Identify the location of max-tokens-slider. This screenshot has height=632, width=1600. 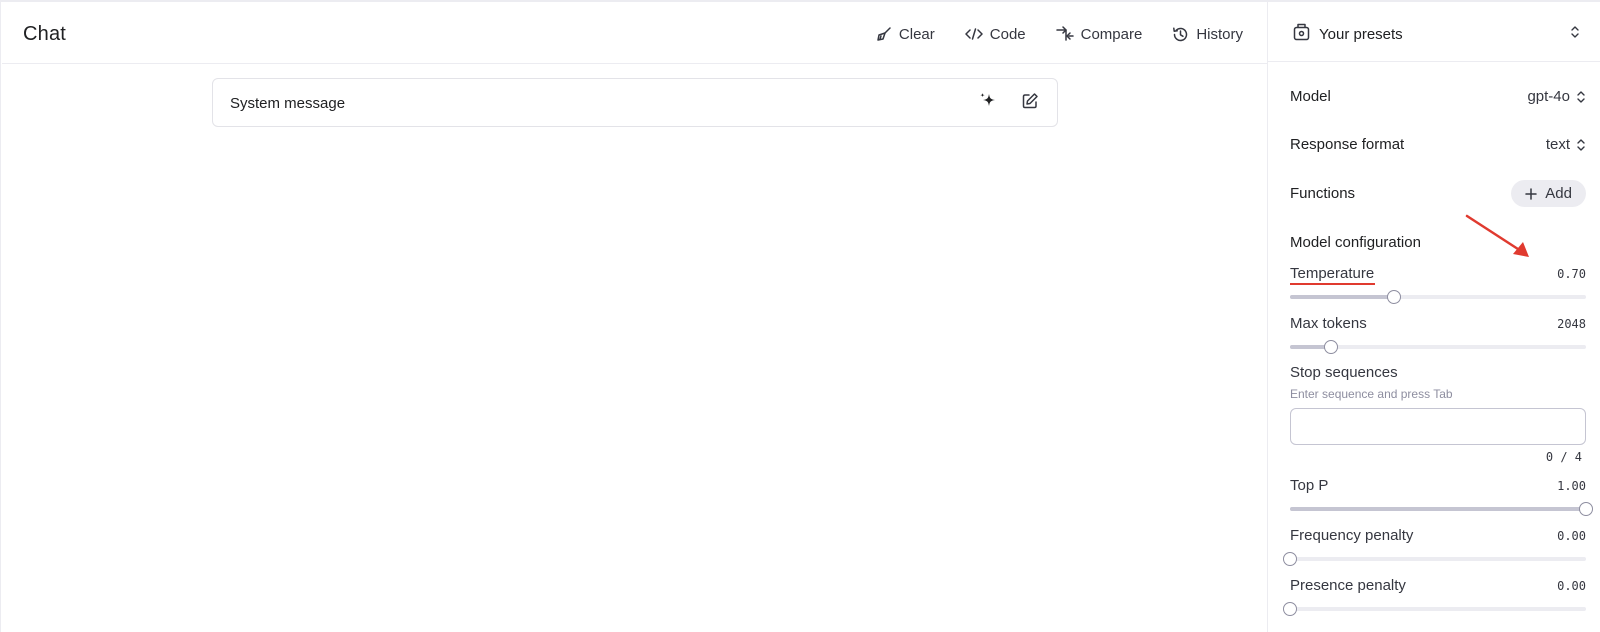
(1438, 346).